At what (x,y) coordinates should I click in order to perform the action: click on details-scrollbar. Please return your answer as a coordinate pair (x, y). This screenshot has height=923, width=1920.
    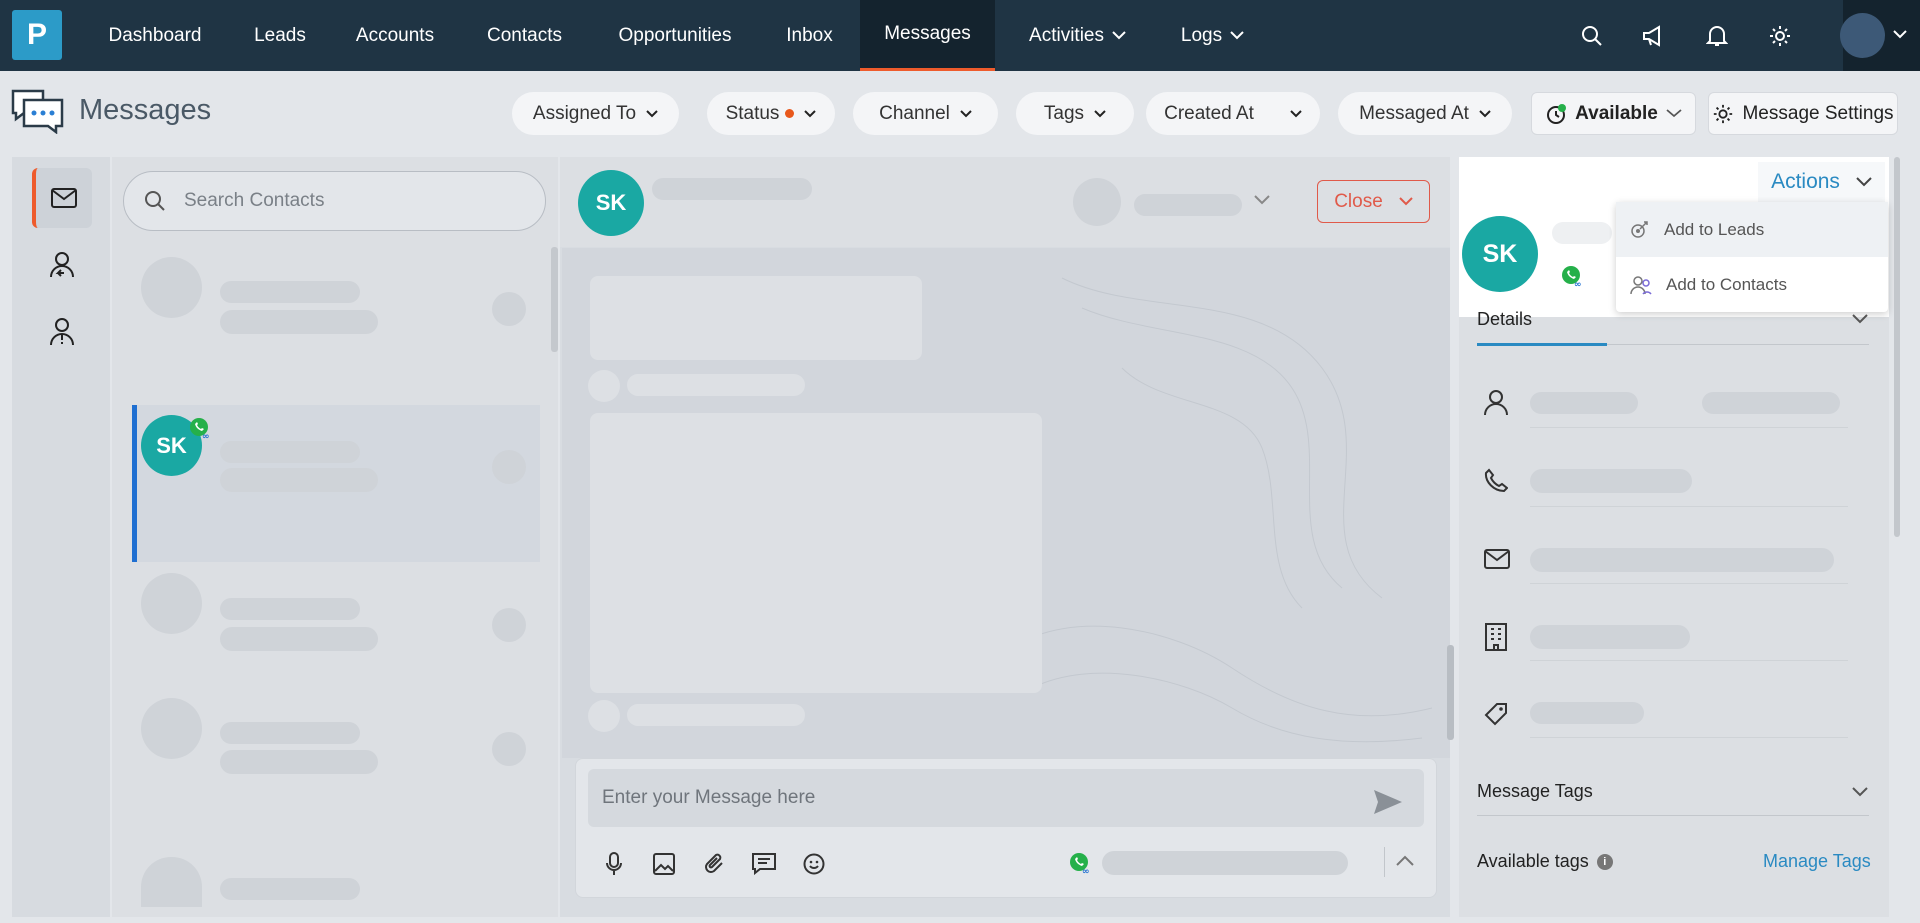
    Looking at the image, I should click on (1897, 347).